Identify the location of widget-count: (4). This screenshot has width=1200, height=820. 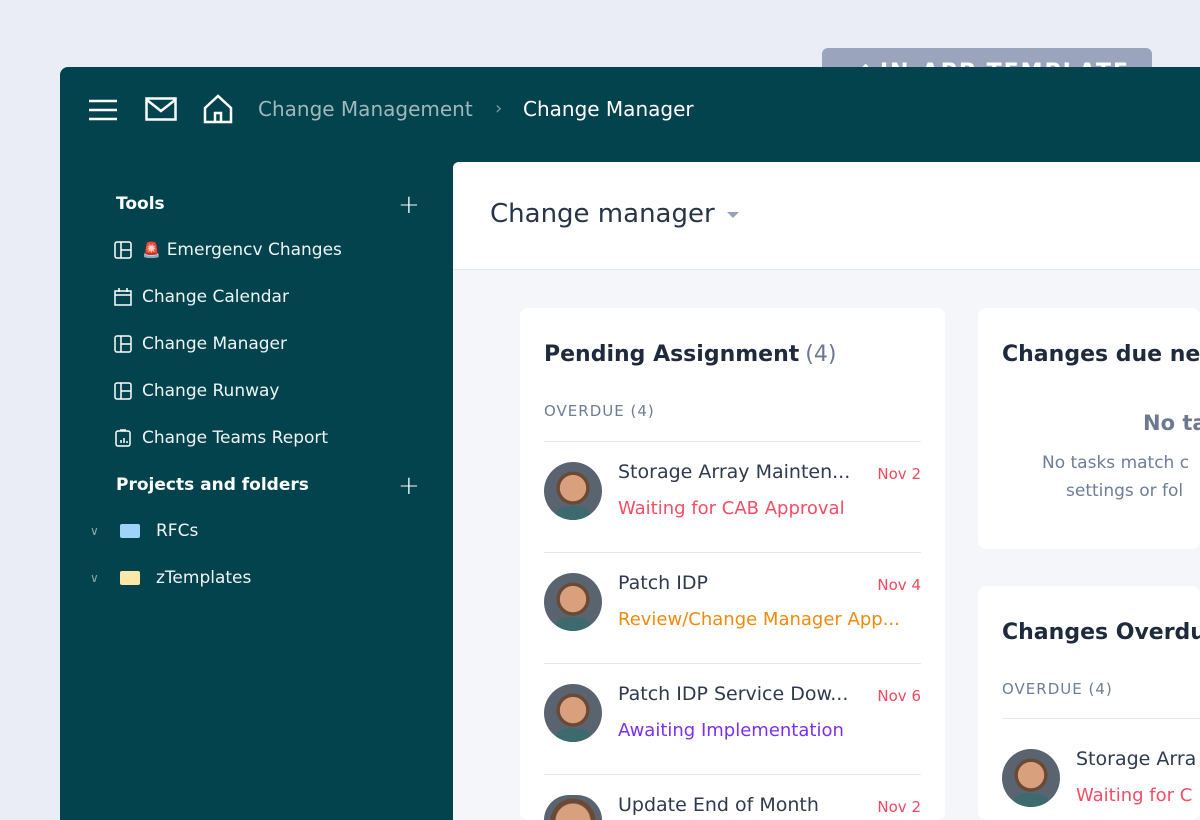
(821, 354).